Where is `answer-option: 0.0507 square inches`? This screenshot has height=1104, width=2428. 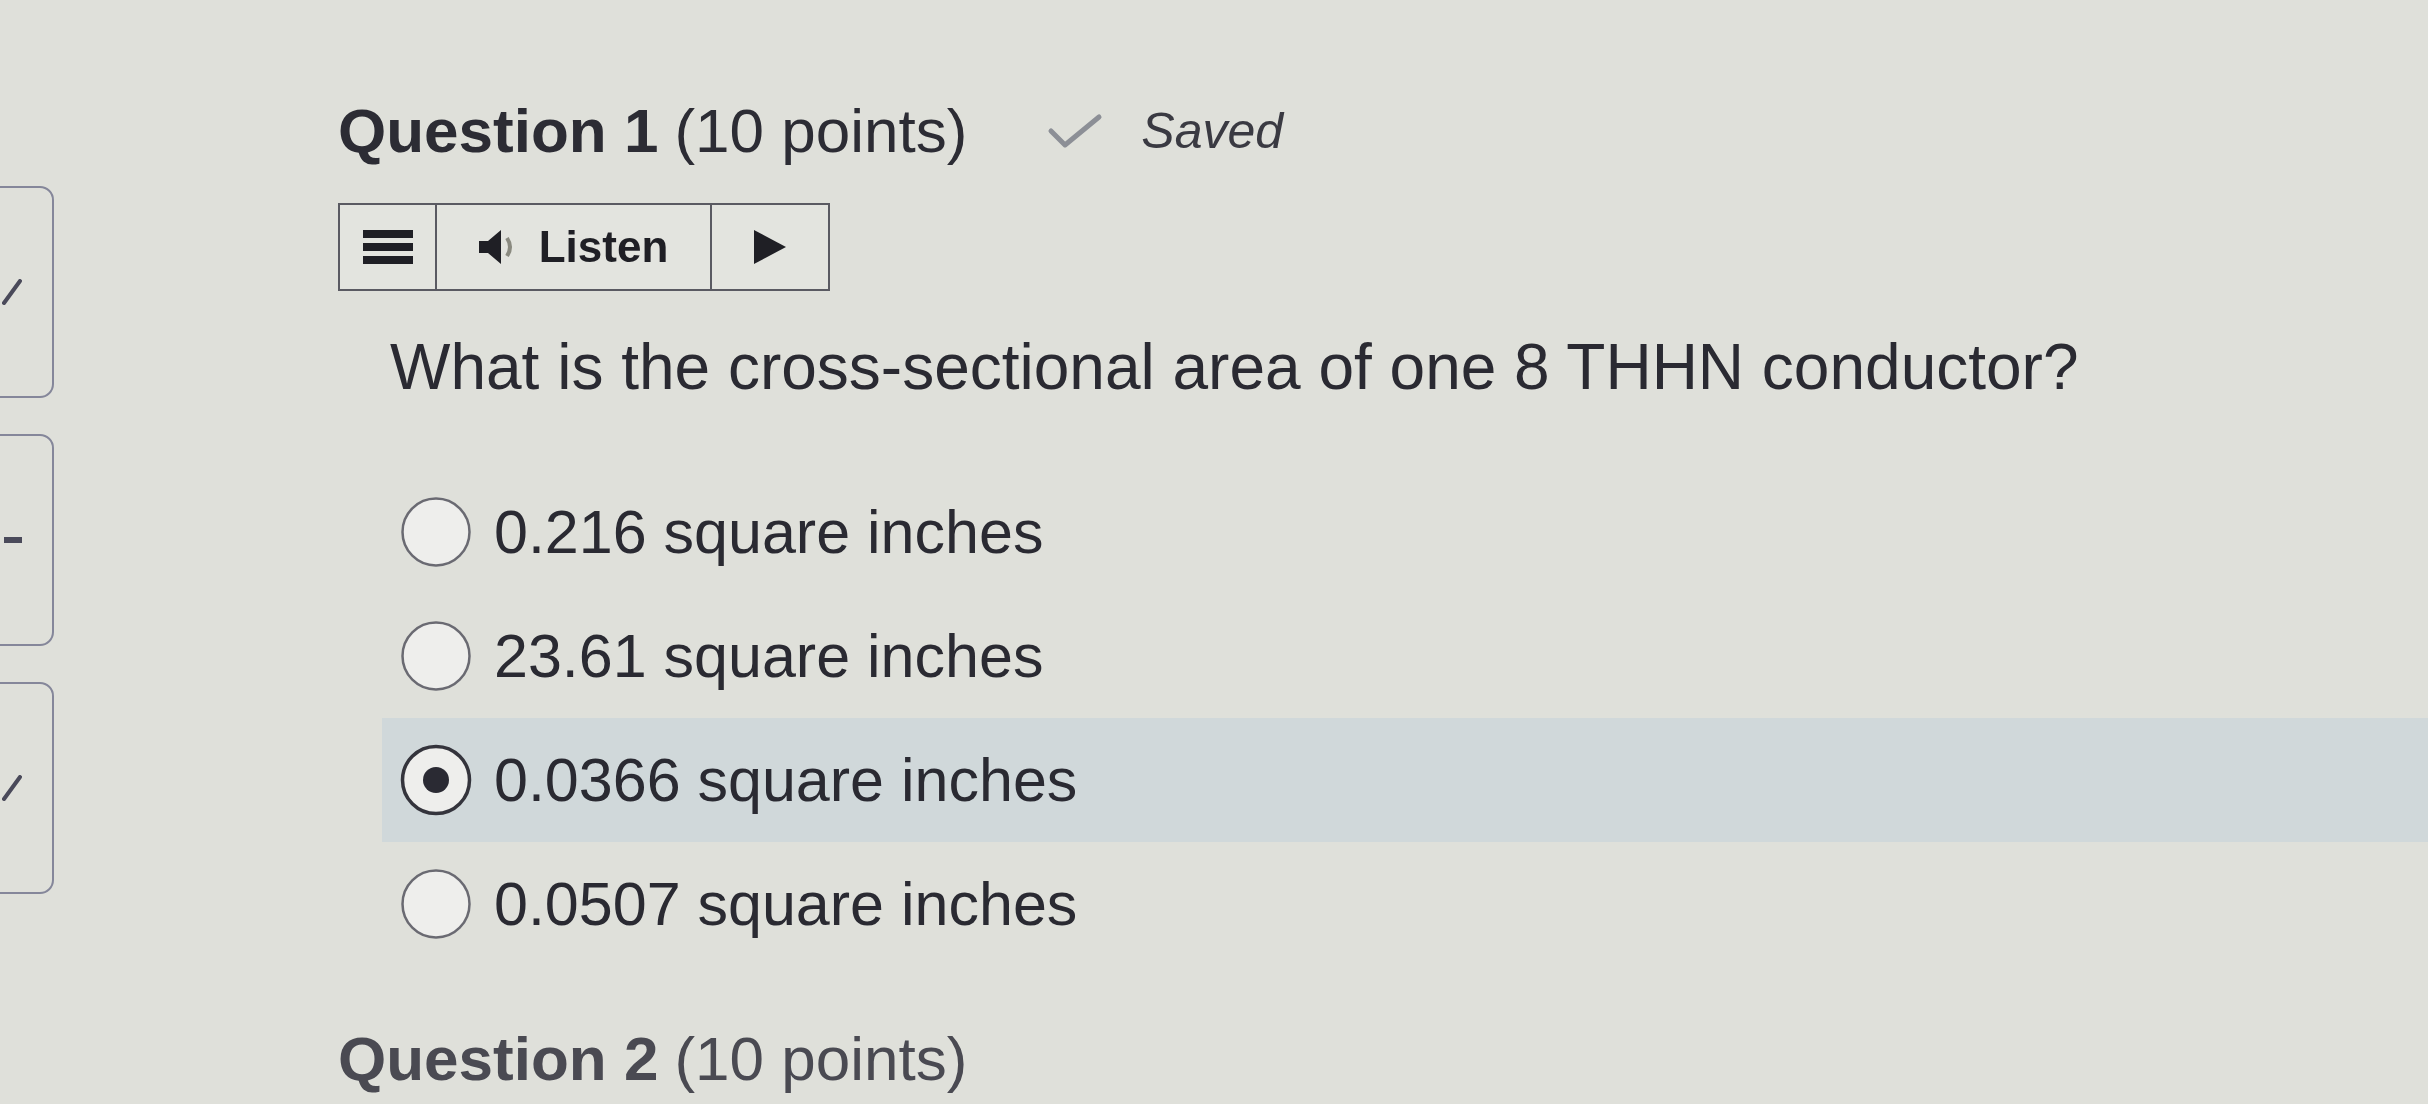
answer-option: 0.0507 square inches is located at coordinates (730, 904).